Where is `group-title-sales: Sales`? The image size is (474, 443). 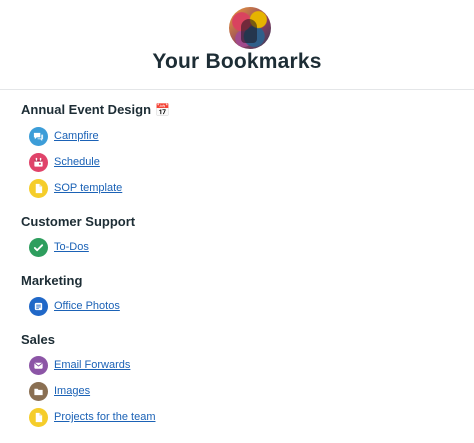
group-title-sales: Sales is located at coordinates (38, 339).